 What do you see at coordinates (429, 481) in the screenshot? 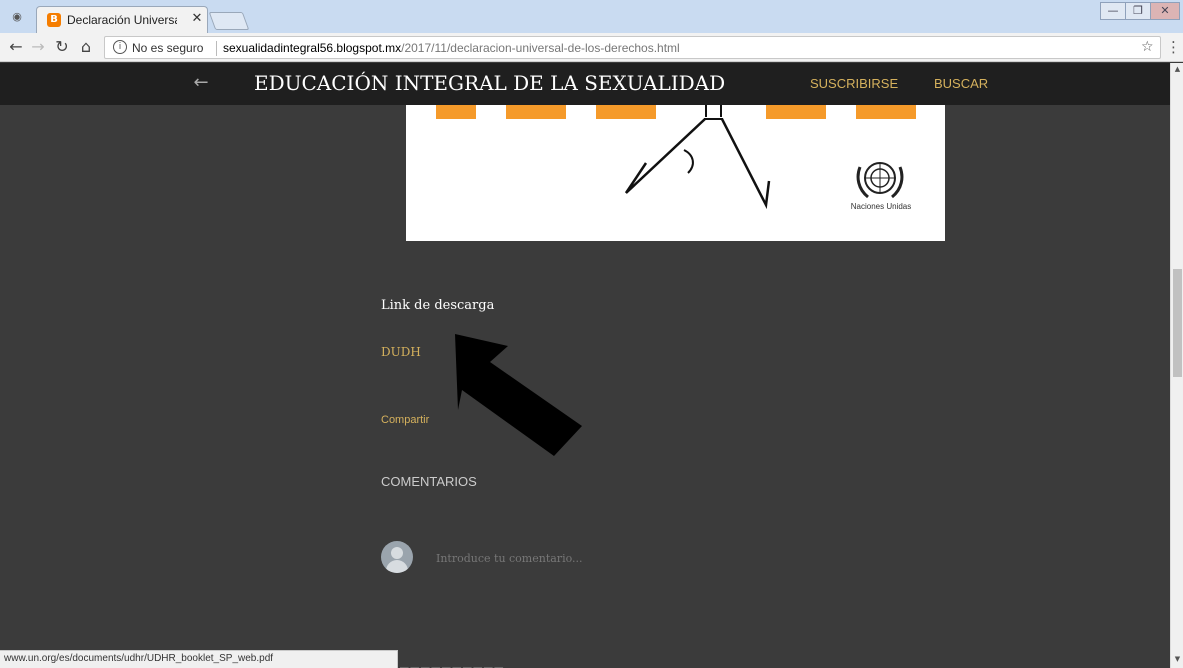
I see `comments-heading: COMENTARIOS` at bounding box center [429, 481].